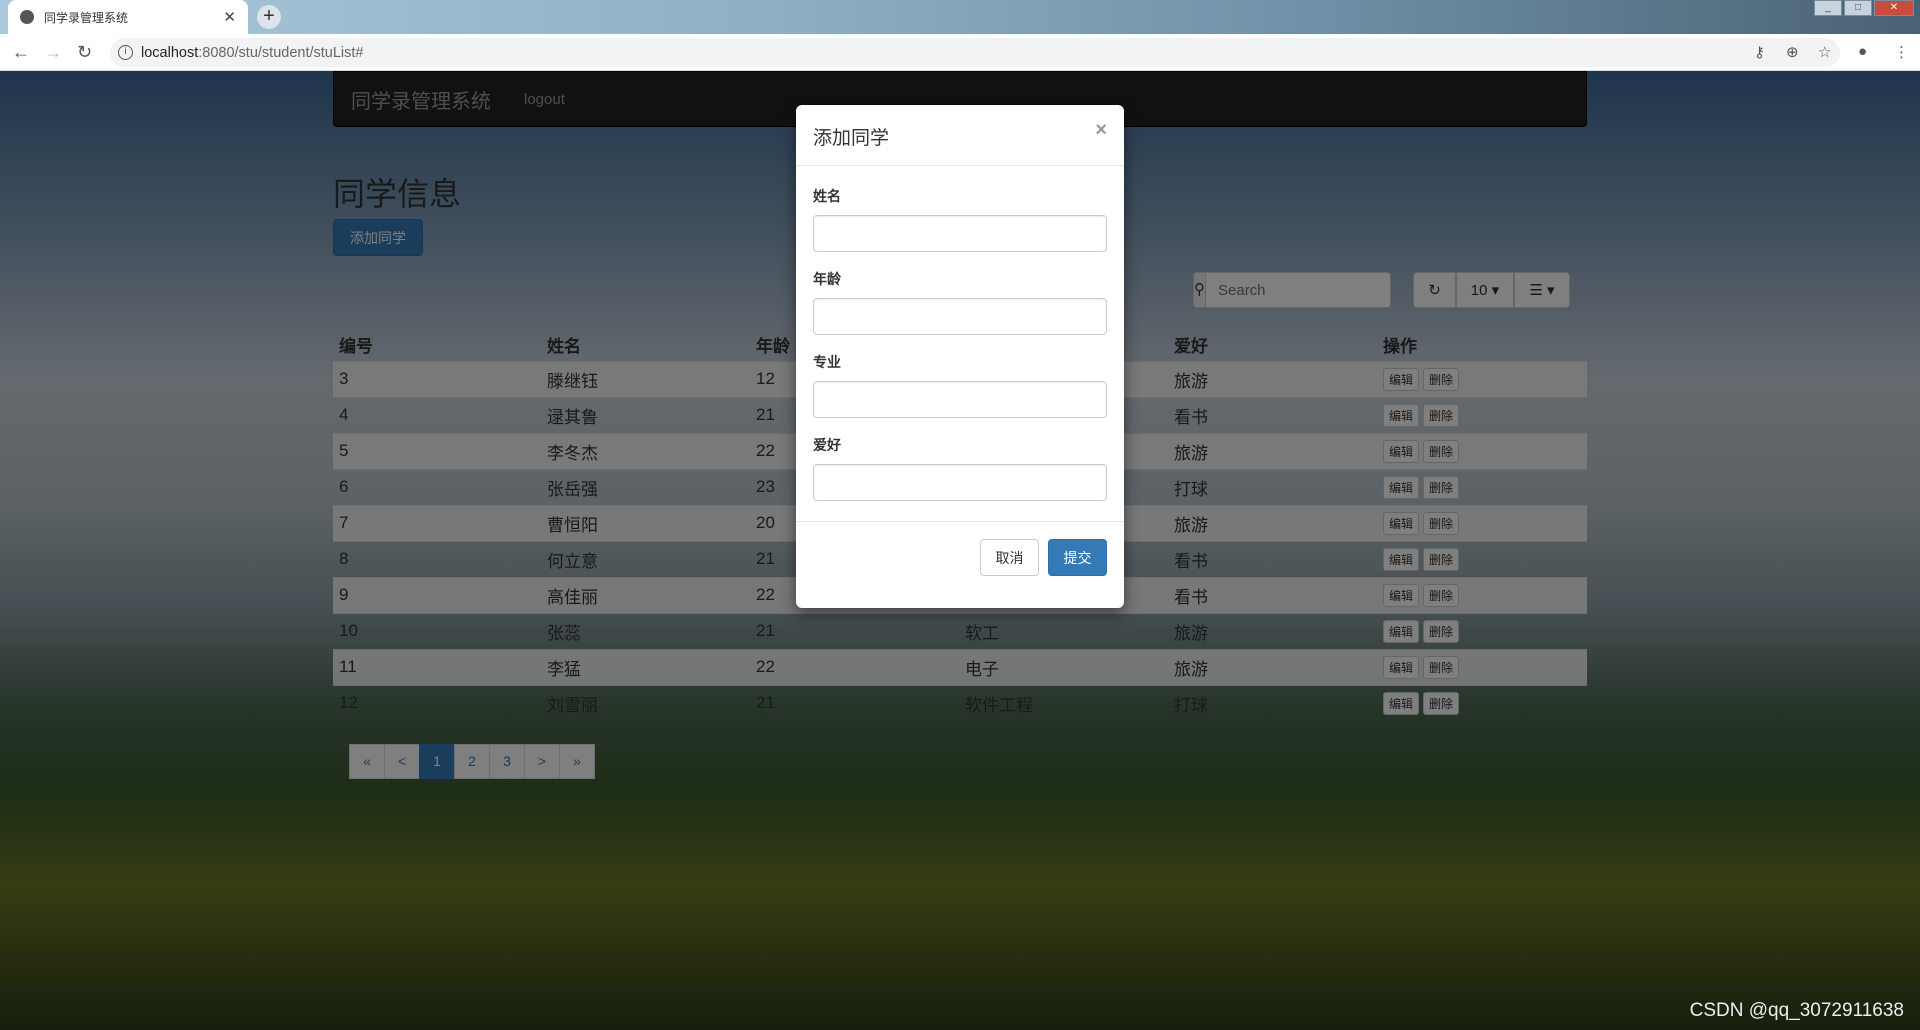  I want to click on watermark: CSDN @qq_3072911638, so click(1796, 1010).